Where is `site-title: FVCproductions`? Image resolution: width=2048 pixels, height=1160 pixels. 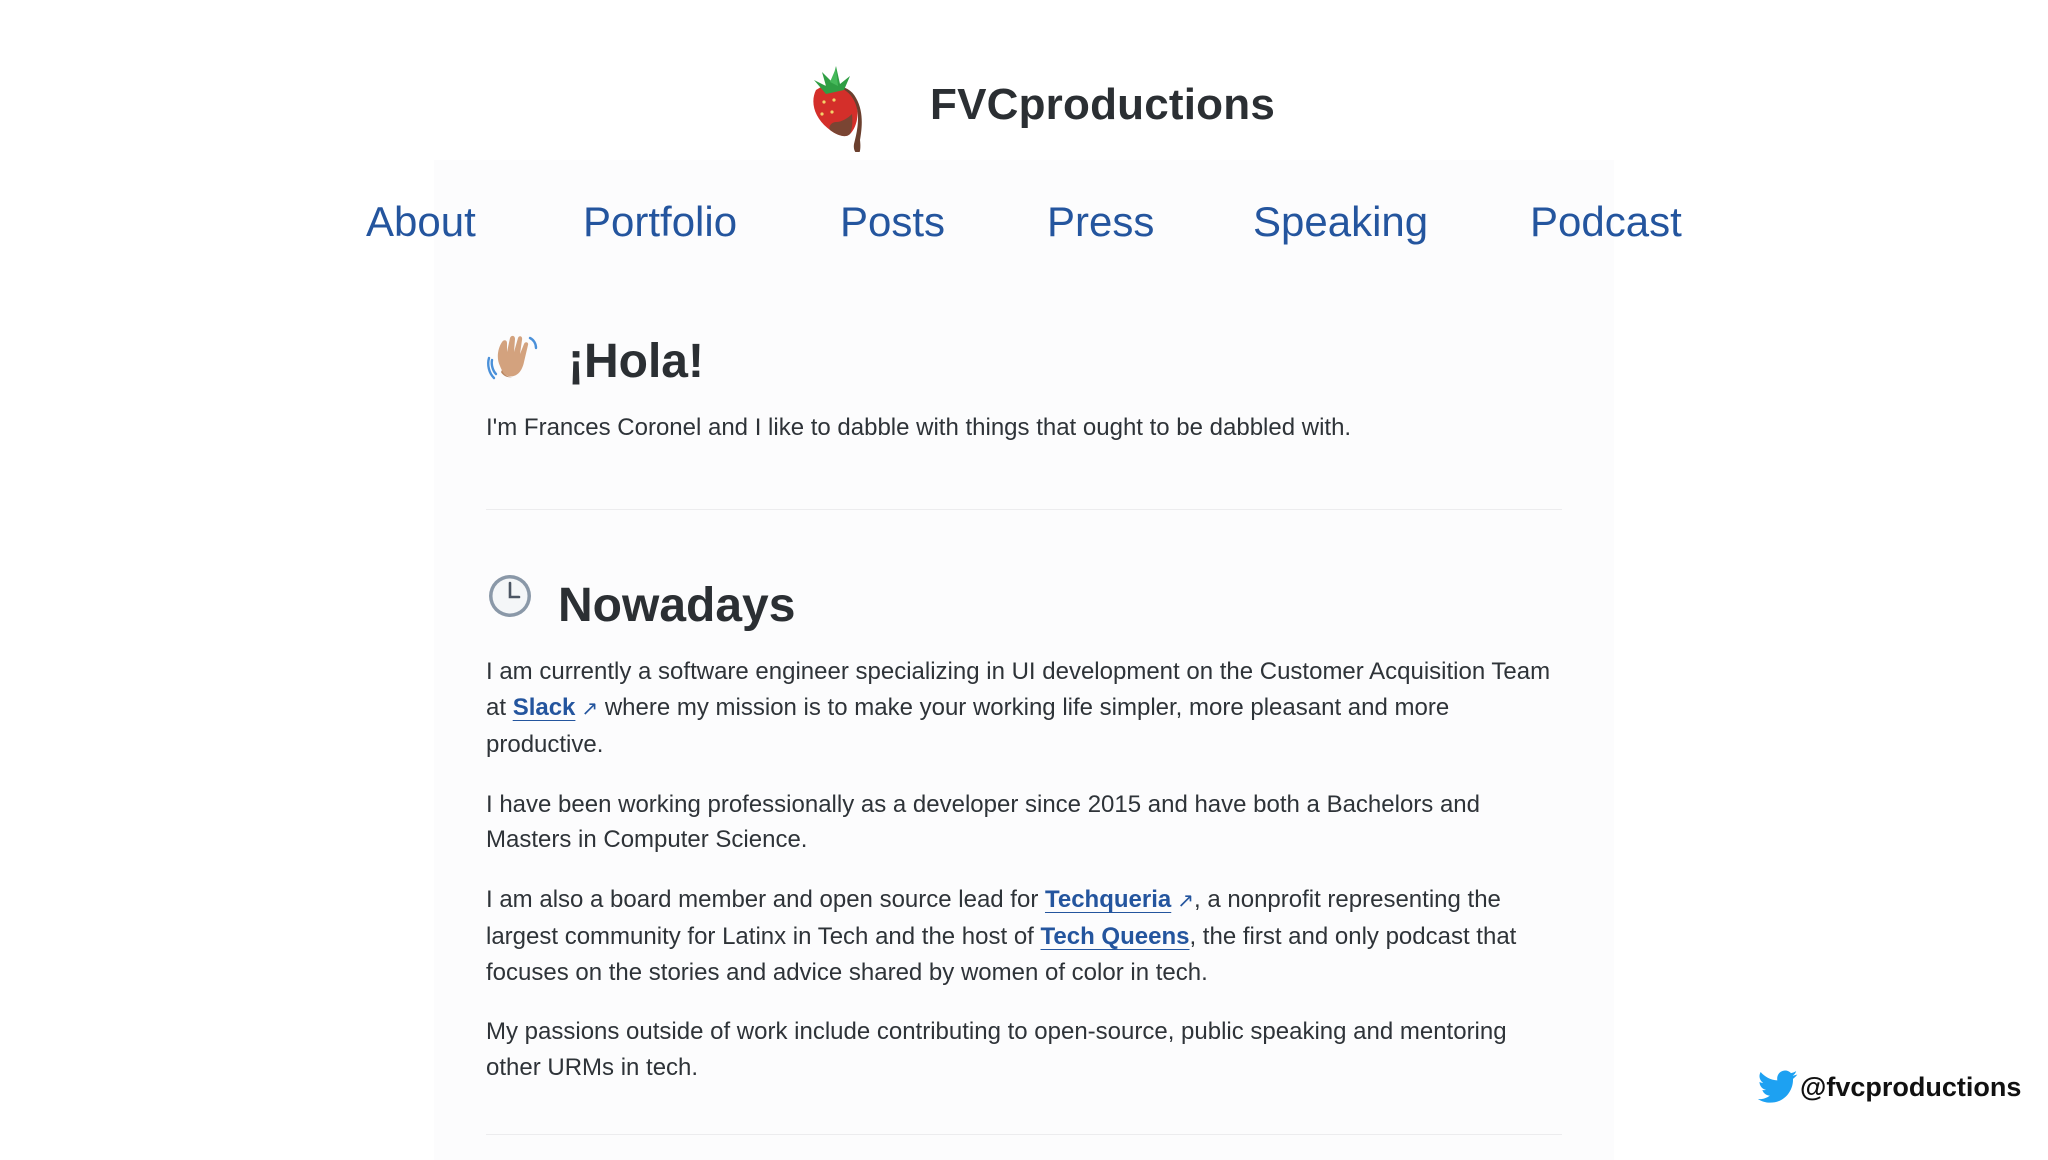
site-title: FVCproductions is located at coordinates (1102, 105).